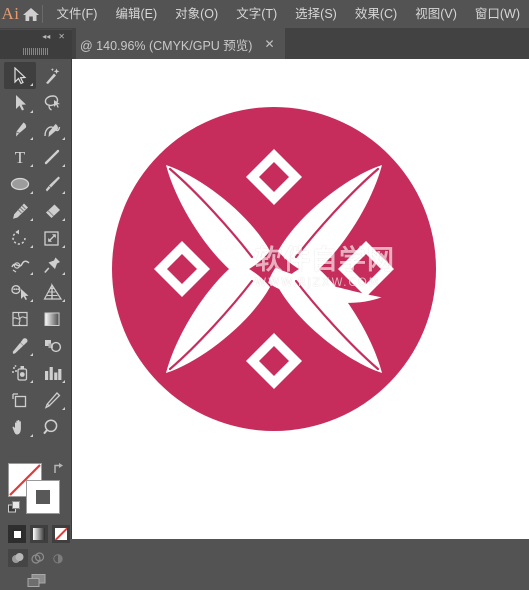  I want to click on blend-tool, so click(52, 345).